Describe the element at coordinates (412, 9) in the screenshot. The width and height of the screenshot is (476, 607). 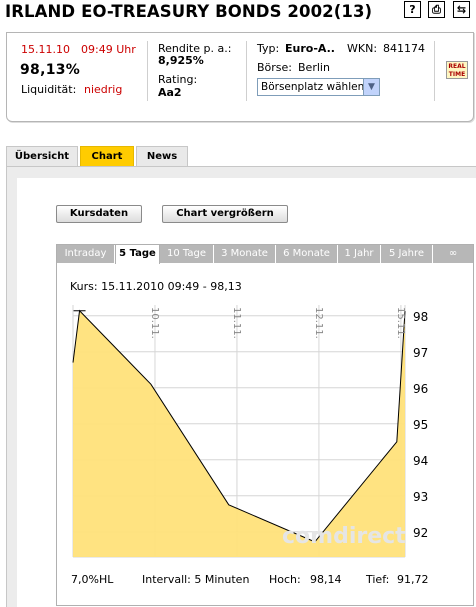
I see `help-icon: ?` at that location.